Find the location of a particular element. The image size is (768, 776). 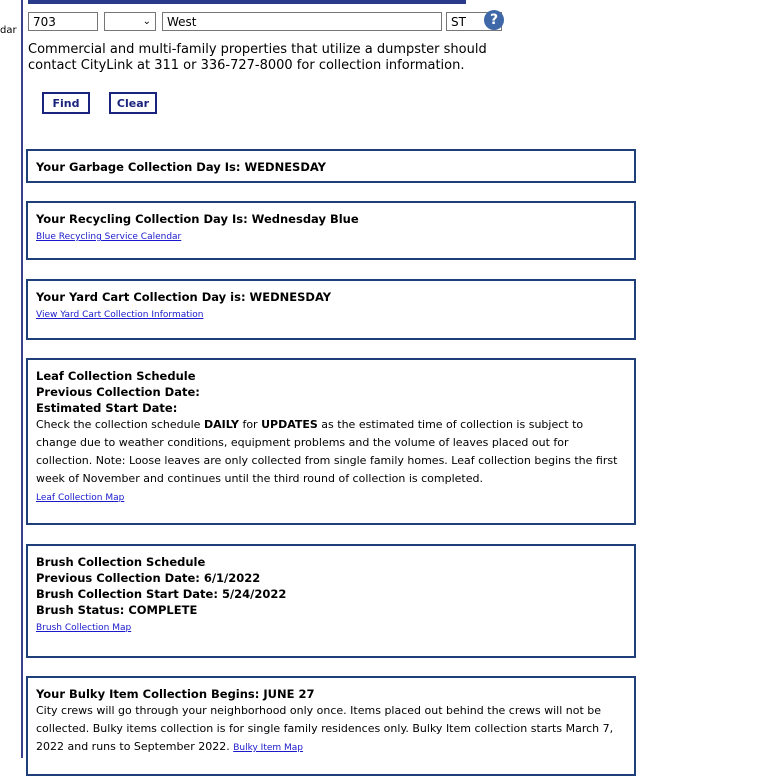

bulky-map-link: Bulky Item Map is located at coordinates (268, 748).